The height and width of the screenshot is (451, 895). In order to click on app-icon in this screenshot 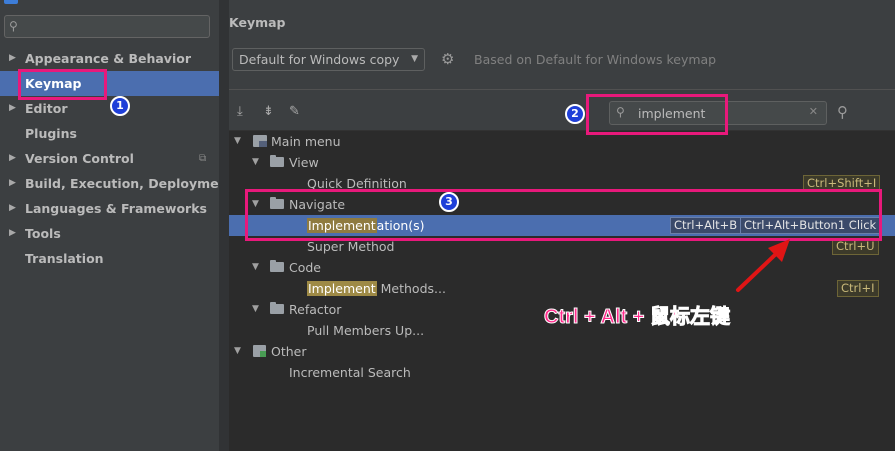, I will do `click(11, 2)`.